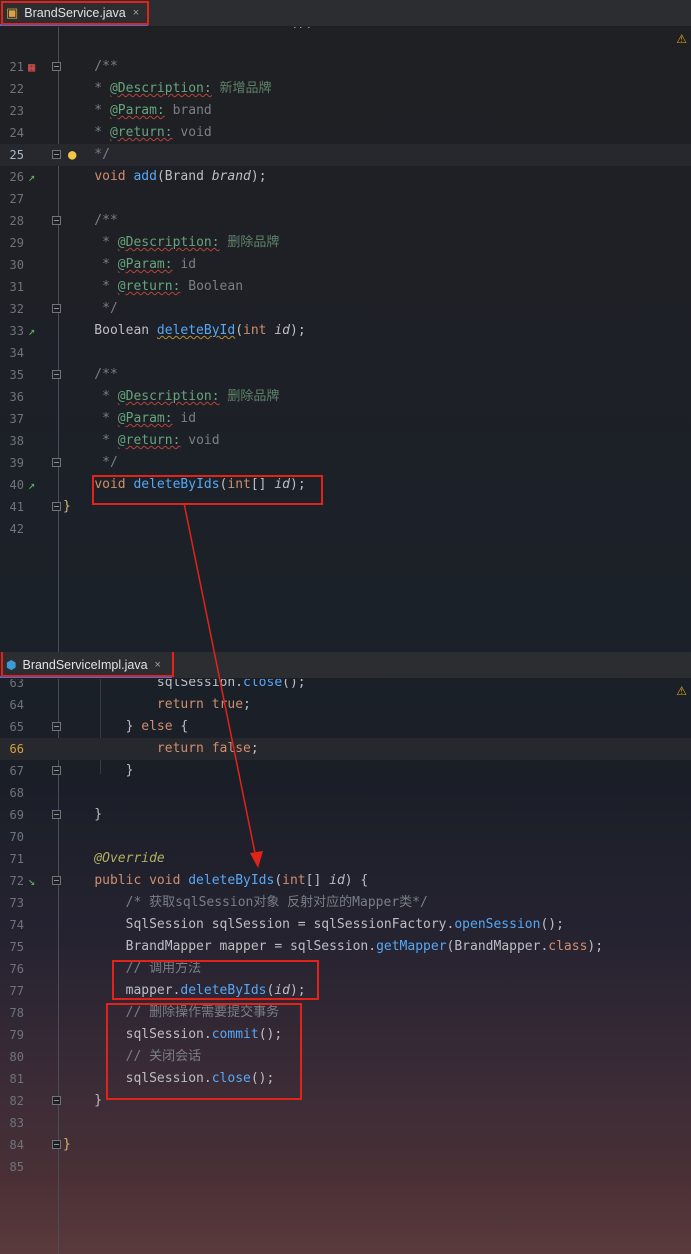 The width and height of the screenshot is (691, 1254). I want to click on arrow-line, so click(220, 680).